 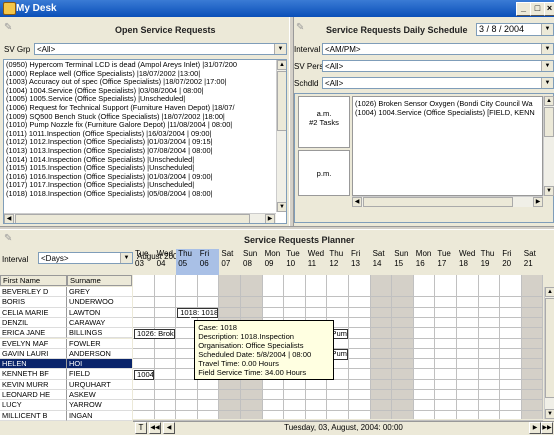 What do you see at coordinates (468, 262) in the screenshot?
I see `day-header: Wed 18` at bounding box center [468, 262].